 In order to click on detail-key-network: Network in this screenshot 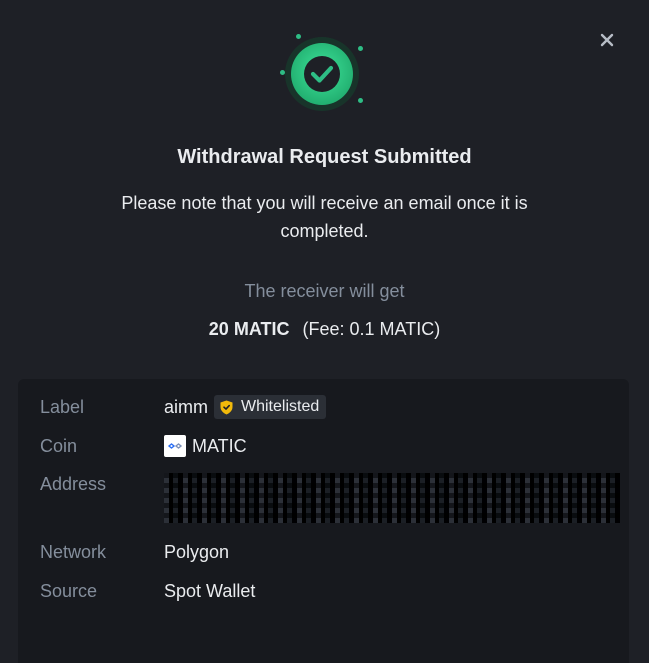, I will do `click(73, 552)`.